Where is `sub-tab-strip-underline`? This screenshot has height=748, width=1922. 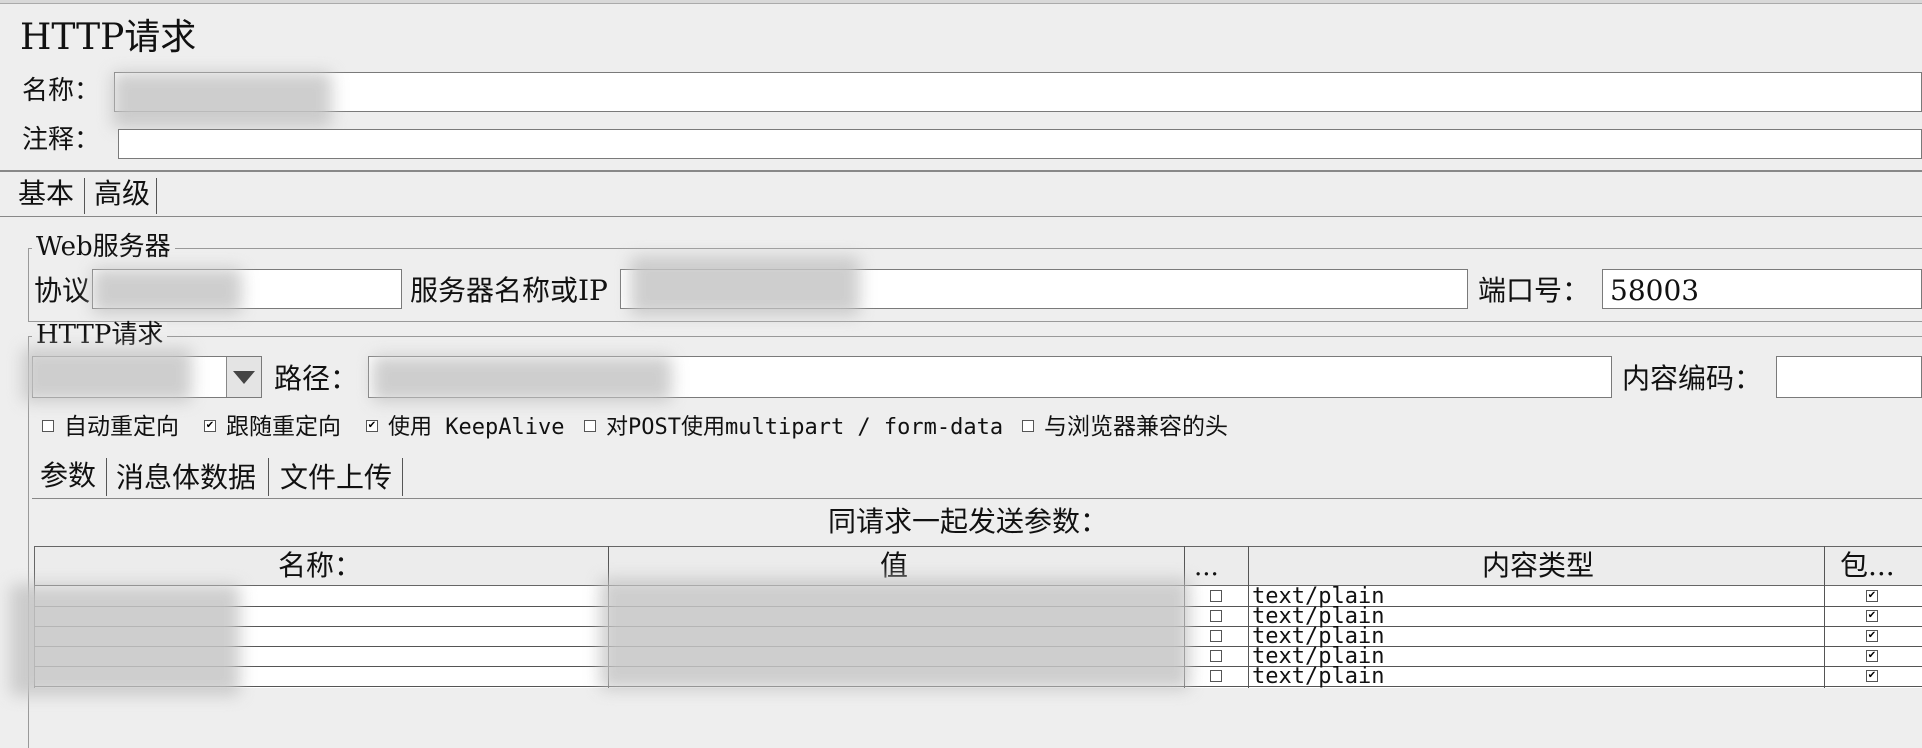 sub-tab-strip-underline is located at coordinates (977, 498).